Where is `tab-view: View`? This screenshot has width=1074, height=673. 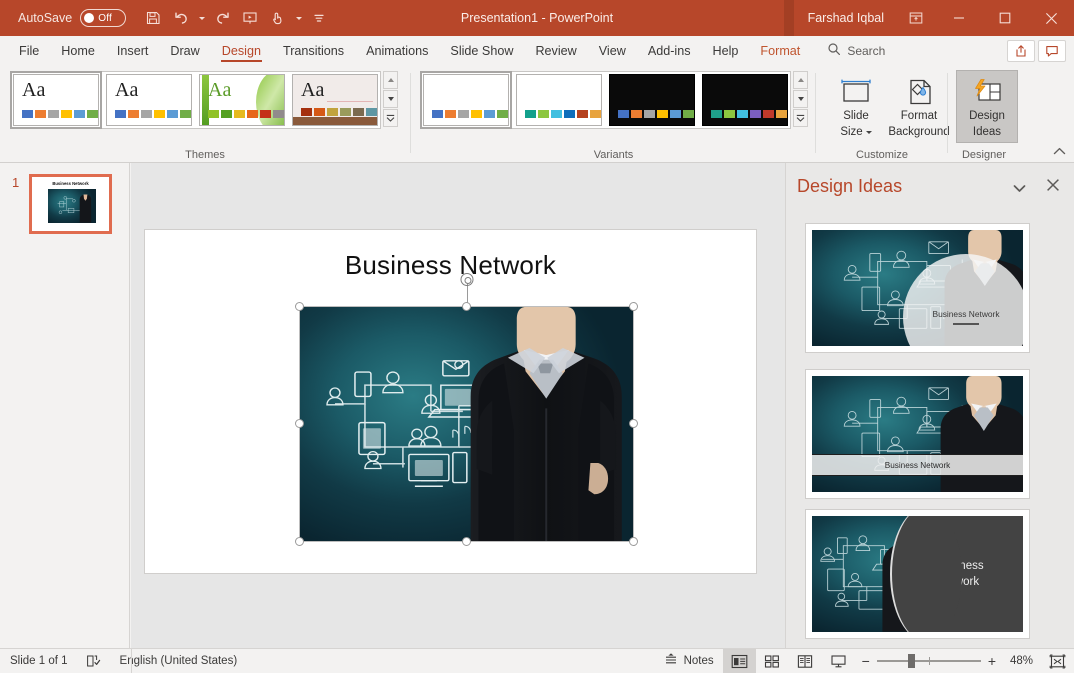 tab-view: View is located at coordinates (612, 50).